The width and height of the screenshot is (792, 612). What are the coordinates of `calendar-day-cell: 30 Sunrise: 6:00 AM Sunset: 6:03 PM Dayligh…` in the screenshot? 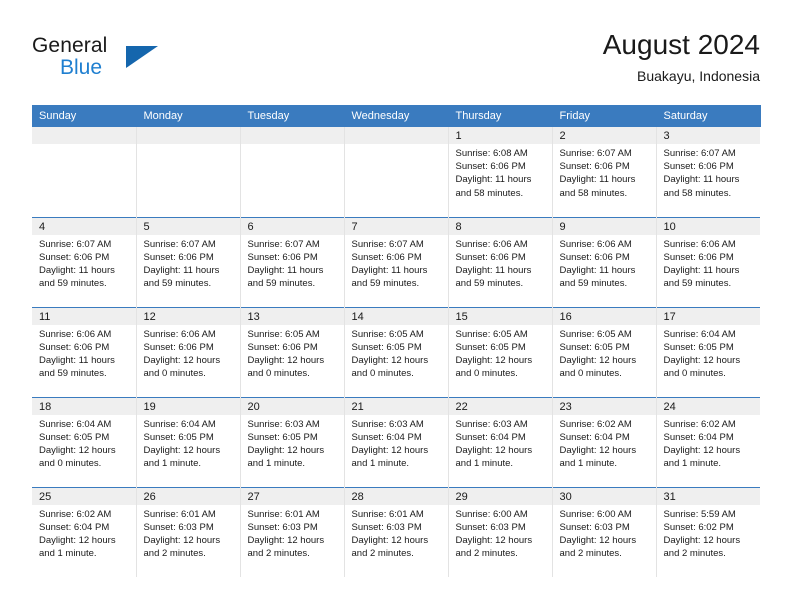 It's located at (604, 531).